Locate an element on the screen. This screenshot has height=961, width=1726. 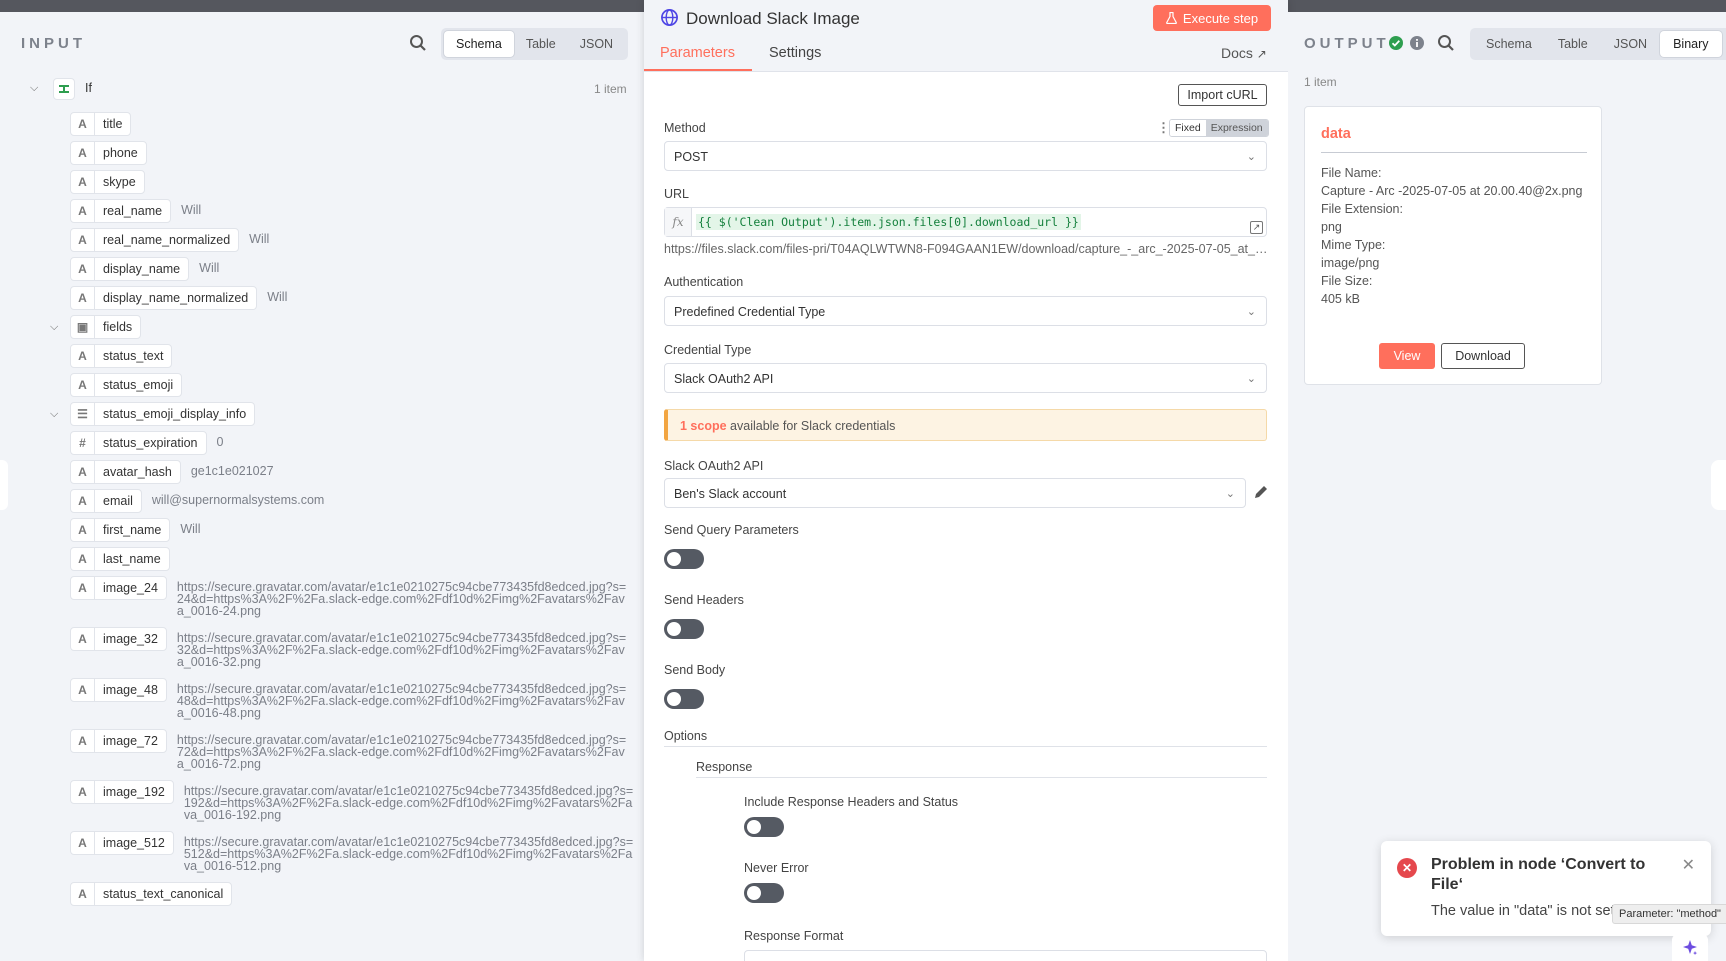
tab-parameters: Parameters is located at coordinates (697, 53).